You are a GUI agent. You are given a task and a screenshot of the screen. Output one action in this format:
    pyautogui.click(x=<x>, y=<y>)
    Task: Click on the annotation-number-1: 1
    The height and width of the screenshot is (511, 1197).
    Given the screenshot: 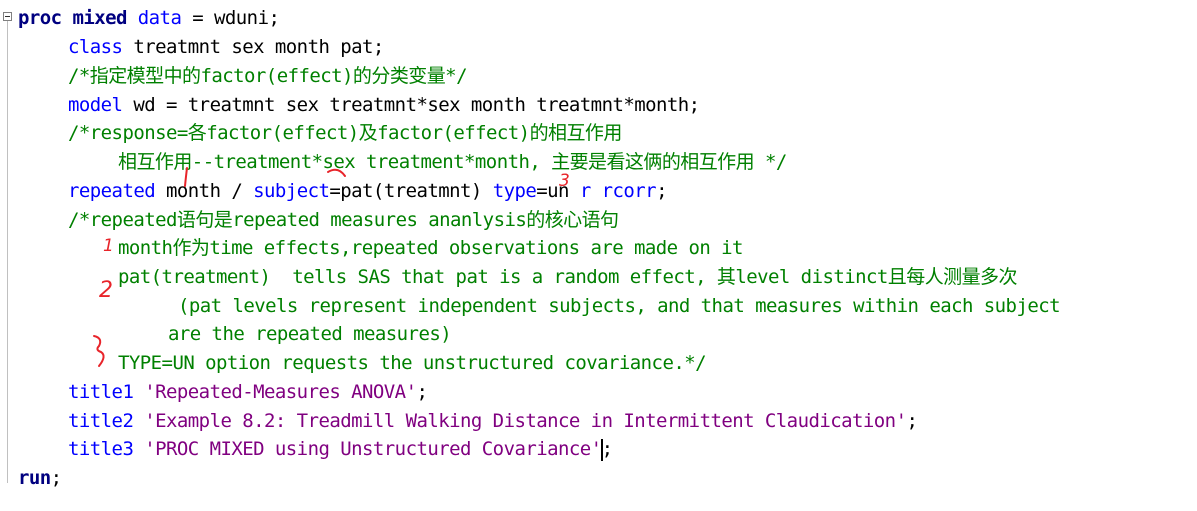 What is the action you would take?
    pyautogui.click(x=108, y=246)
    